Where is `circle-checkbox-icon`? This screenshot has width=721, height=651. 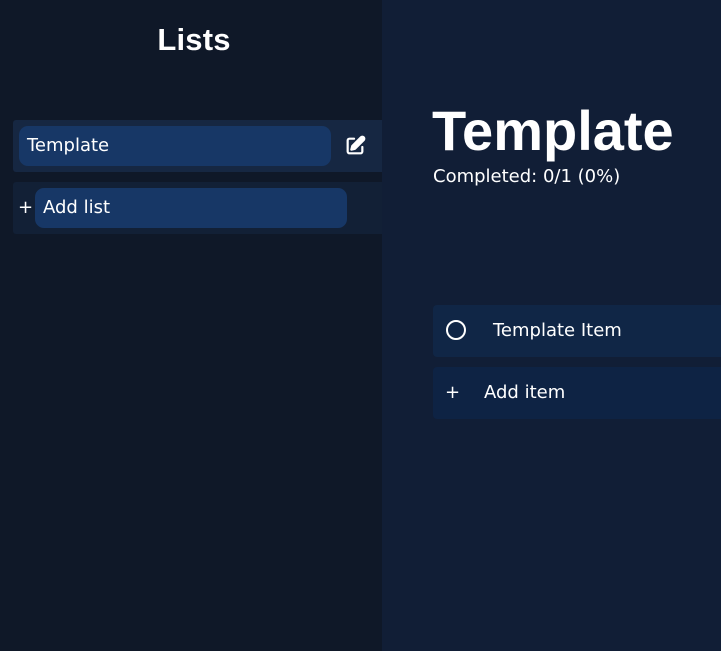
circle-checkbox-icon is located at coordinates (456, 330).